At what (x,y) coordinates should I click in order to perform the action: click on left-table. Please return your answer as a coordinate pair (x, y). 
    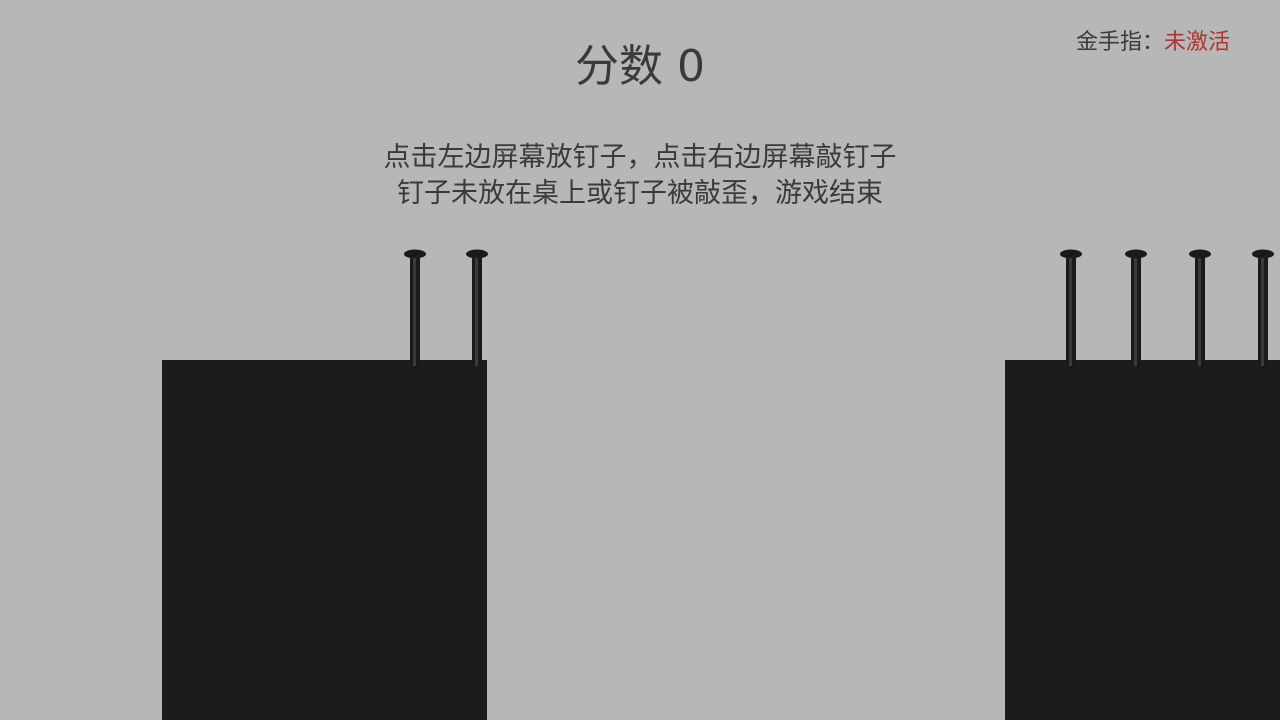
    Looking at the image, I should click on (324, 540).